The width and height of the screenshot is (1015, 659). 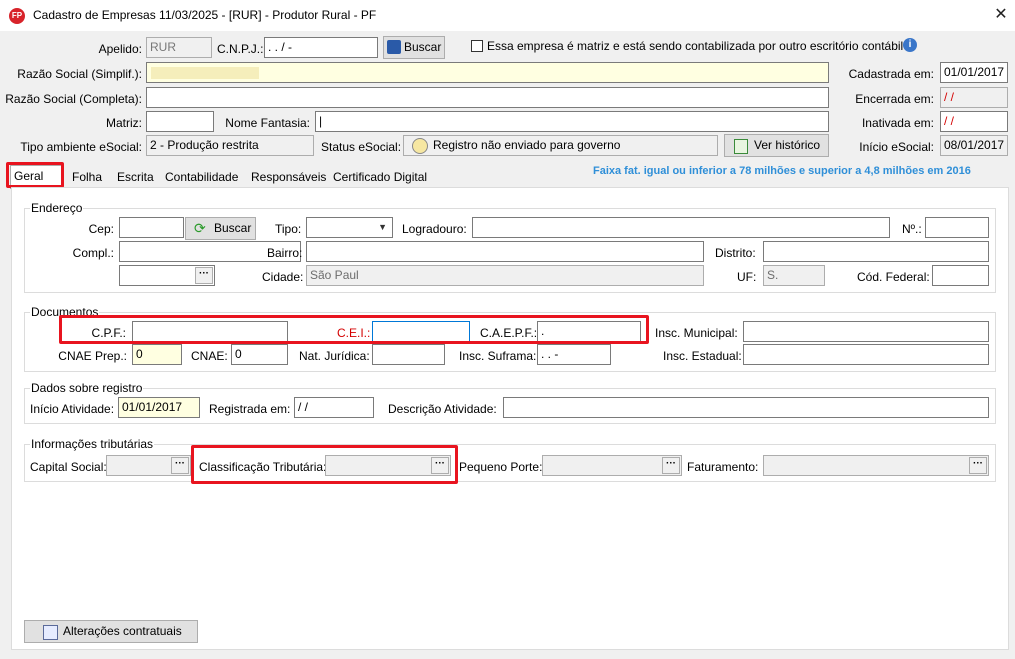 What do you see at coordinates (200, 228) in the screenshot?
I see `refresh-icon: ⟳` at bounding box center [200, 228].